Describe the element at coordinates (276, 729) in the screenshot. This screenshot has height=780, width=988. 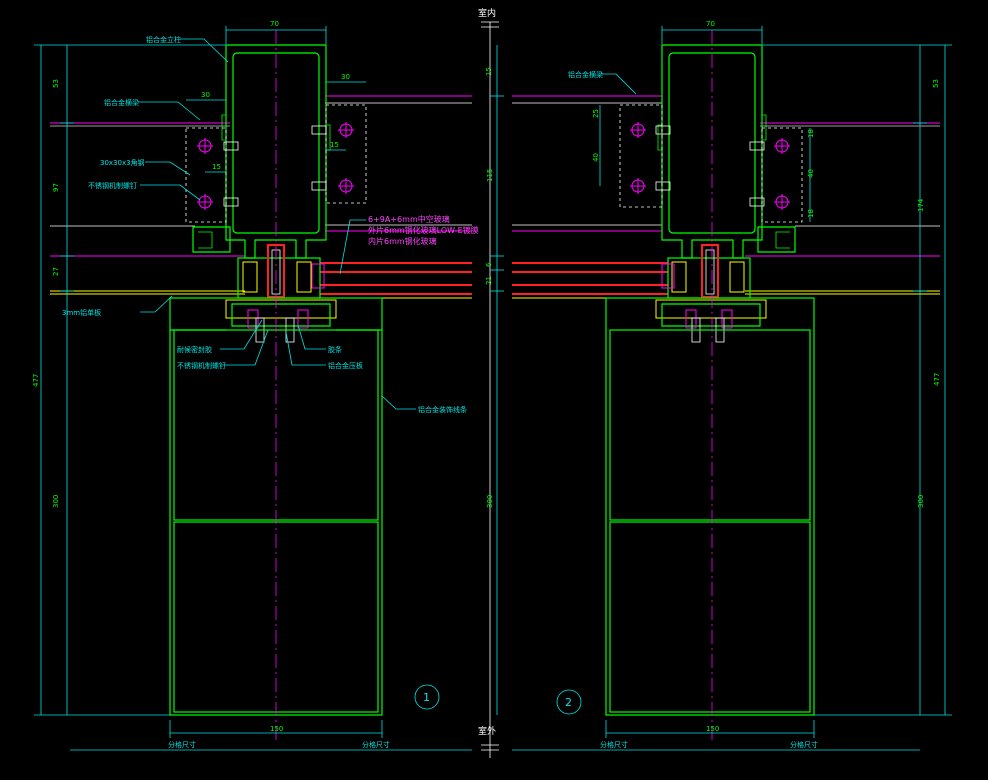
I see `dim-150-left: 150` at that location.